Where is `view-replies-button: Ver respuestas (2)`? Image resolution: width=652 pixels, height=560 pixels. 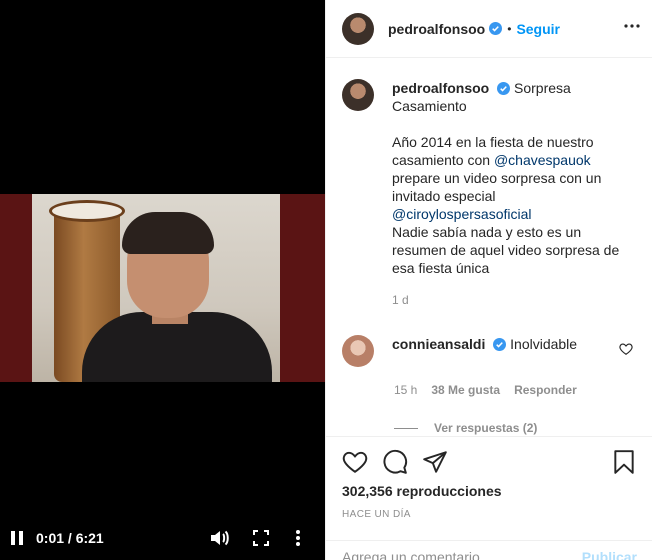 view-replies-button: Ver respuestas (2) is located at coordinates (523, 428).